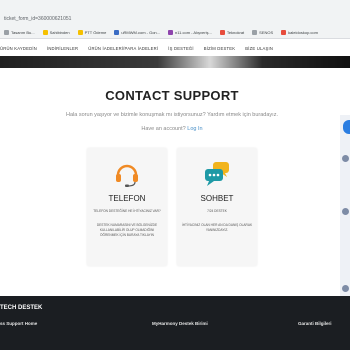  Describe the element at coordinates (180, 323) in the screenshot. I see `footer-link-myharmony: MyHarmony Destek Birimi` at that location.